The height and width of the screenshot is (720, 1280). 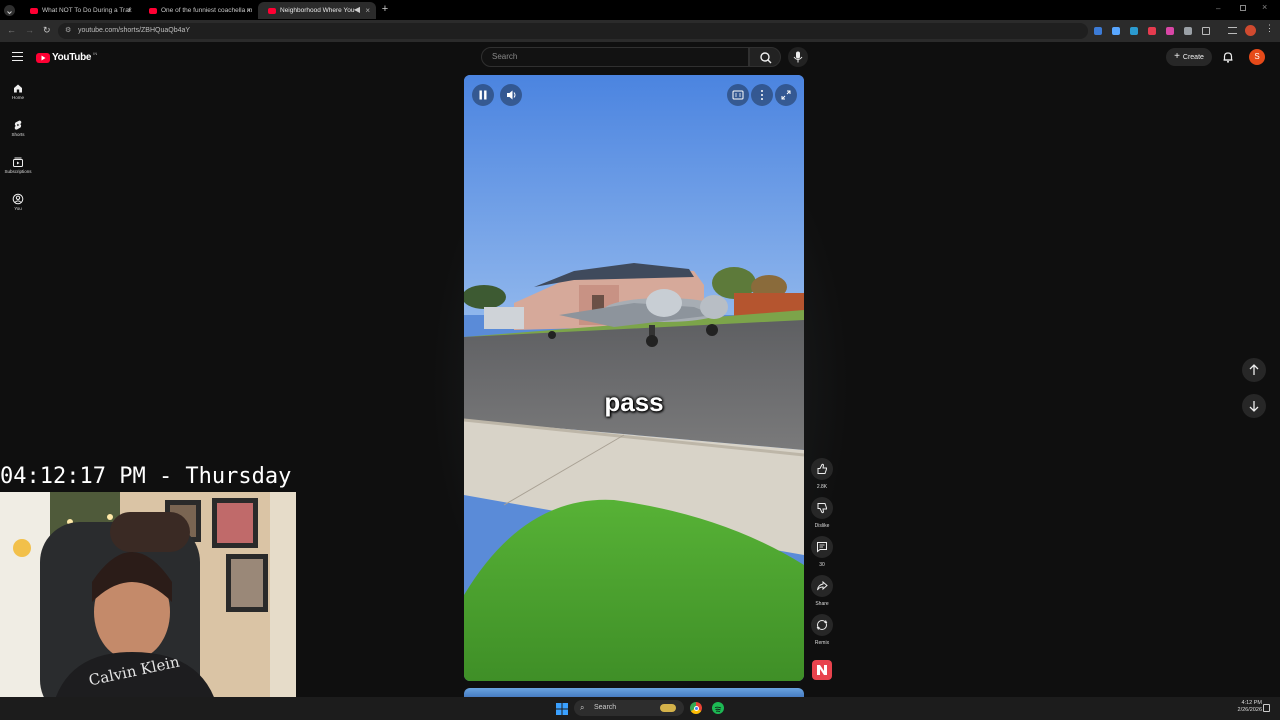 I want to click on subscriptions-icon, so click(x=18, y=162).